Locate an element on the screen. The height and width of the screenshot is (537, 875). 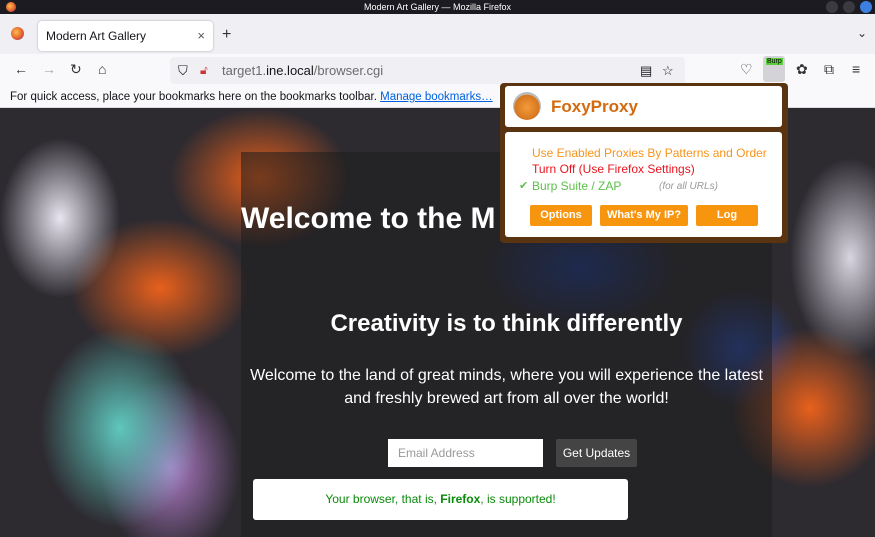
pocket-icon: ♡ is located at coordinates (746, 69).